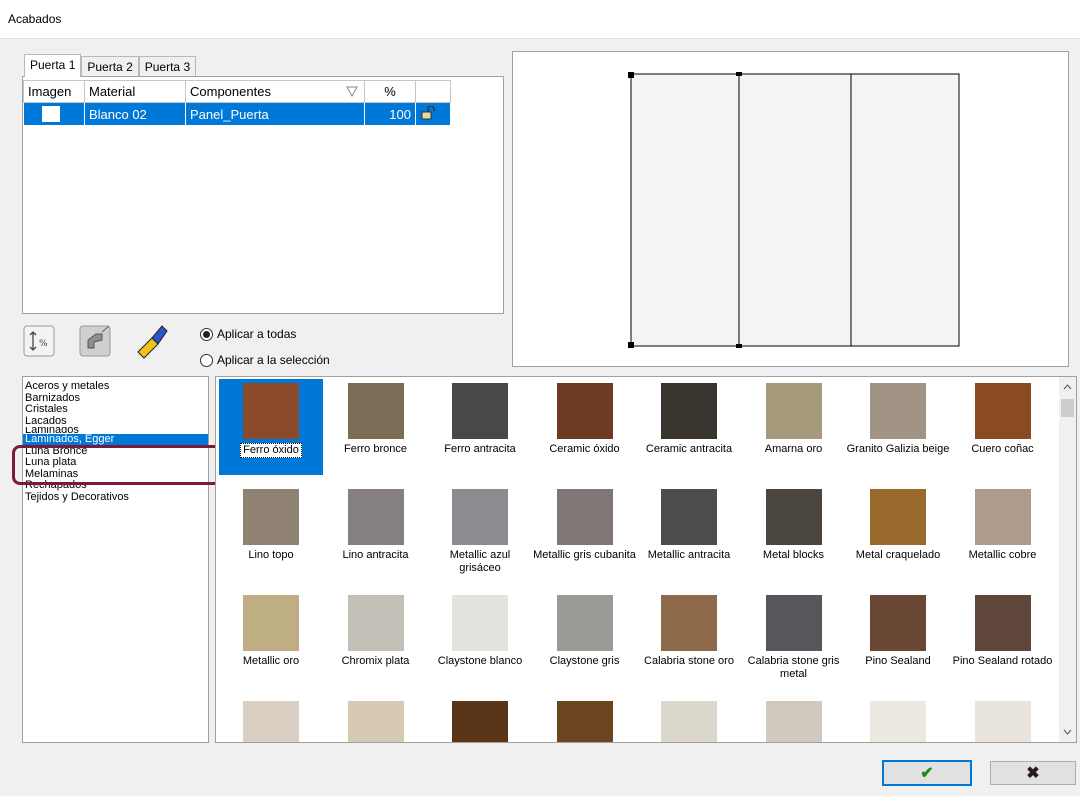 The width and height of the screenshot is (1080, 796). Describe the element at coordinates (53, 65) in the screenshot. I see `tab-puerta-1: Puerta 1` at that location.